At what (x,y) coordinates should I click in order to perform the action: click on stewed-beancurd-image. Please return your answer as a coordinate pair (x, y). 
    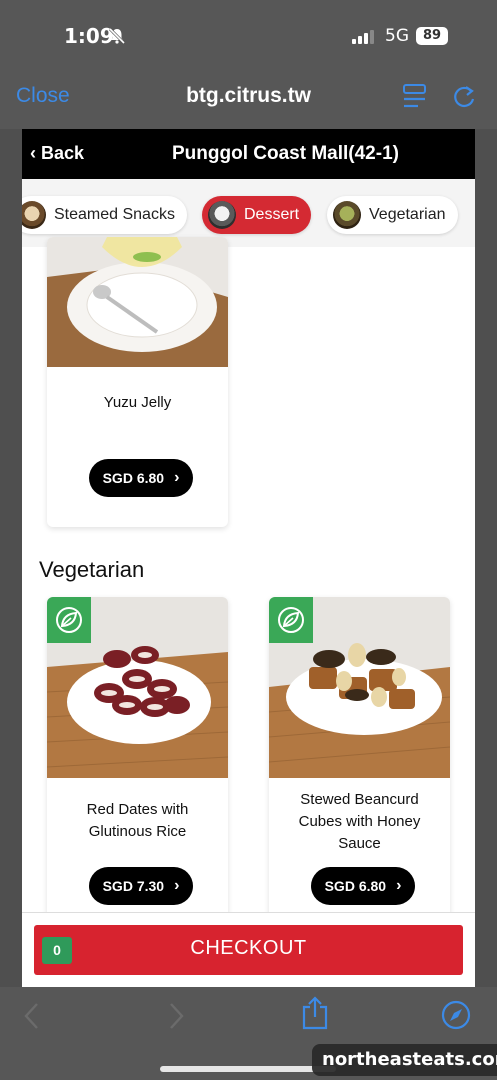
    Looking at the image, I should click on (359, 687).